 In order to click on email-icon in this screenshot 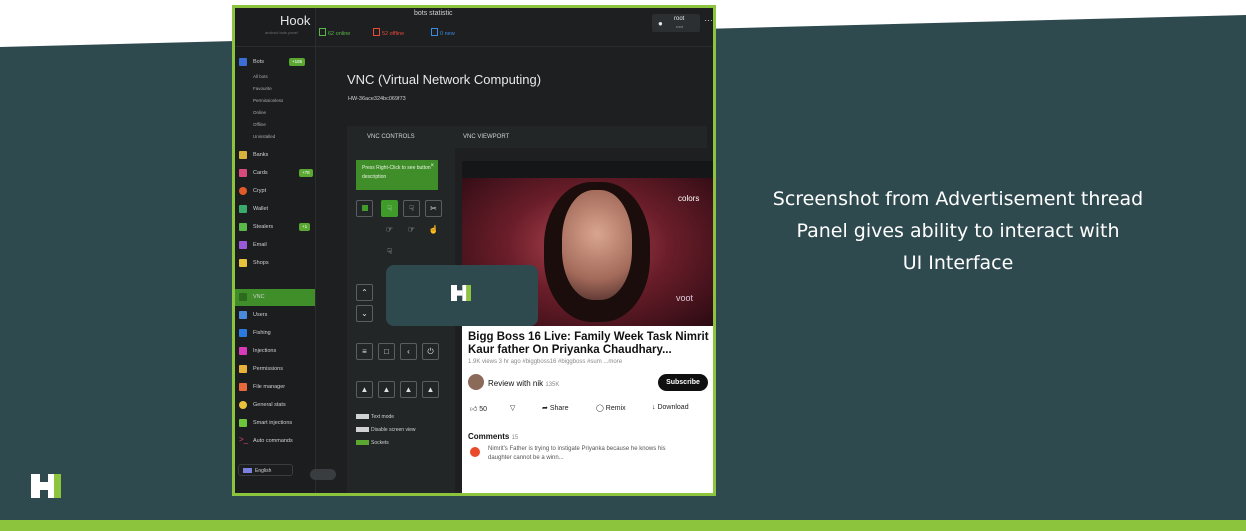, I will do `click(243, 245)`.